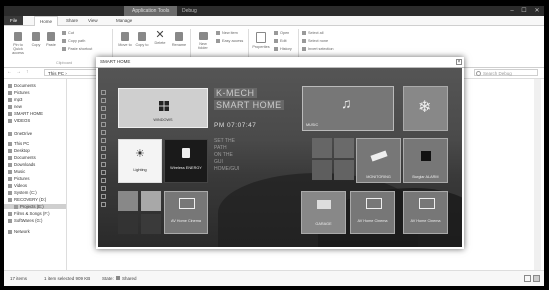 The image size is (549, 290). I want to click on nav-item: Projects (E:), so click(35, 206).